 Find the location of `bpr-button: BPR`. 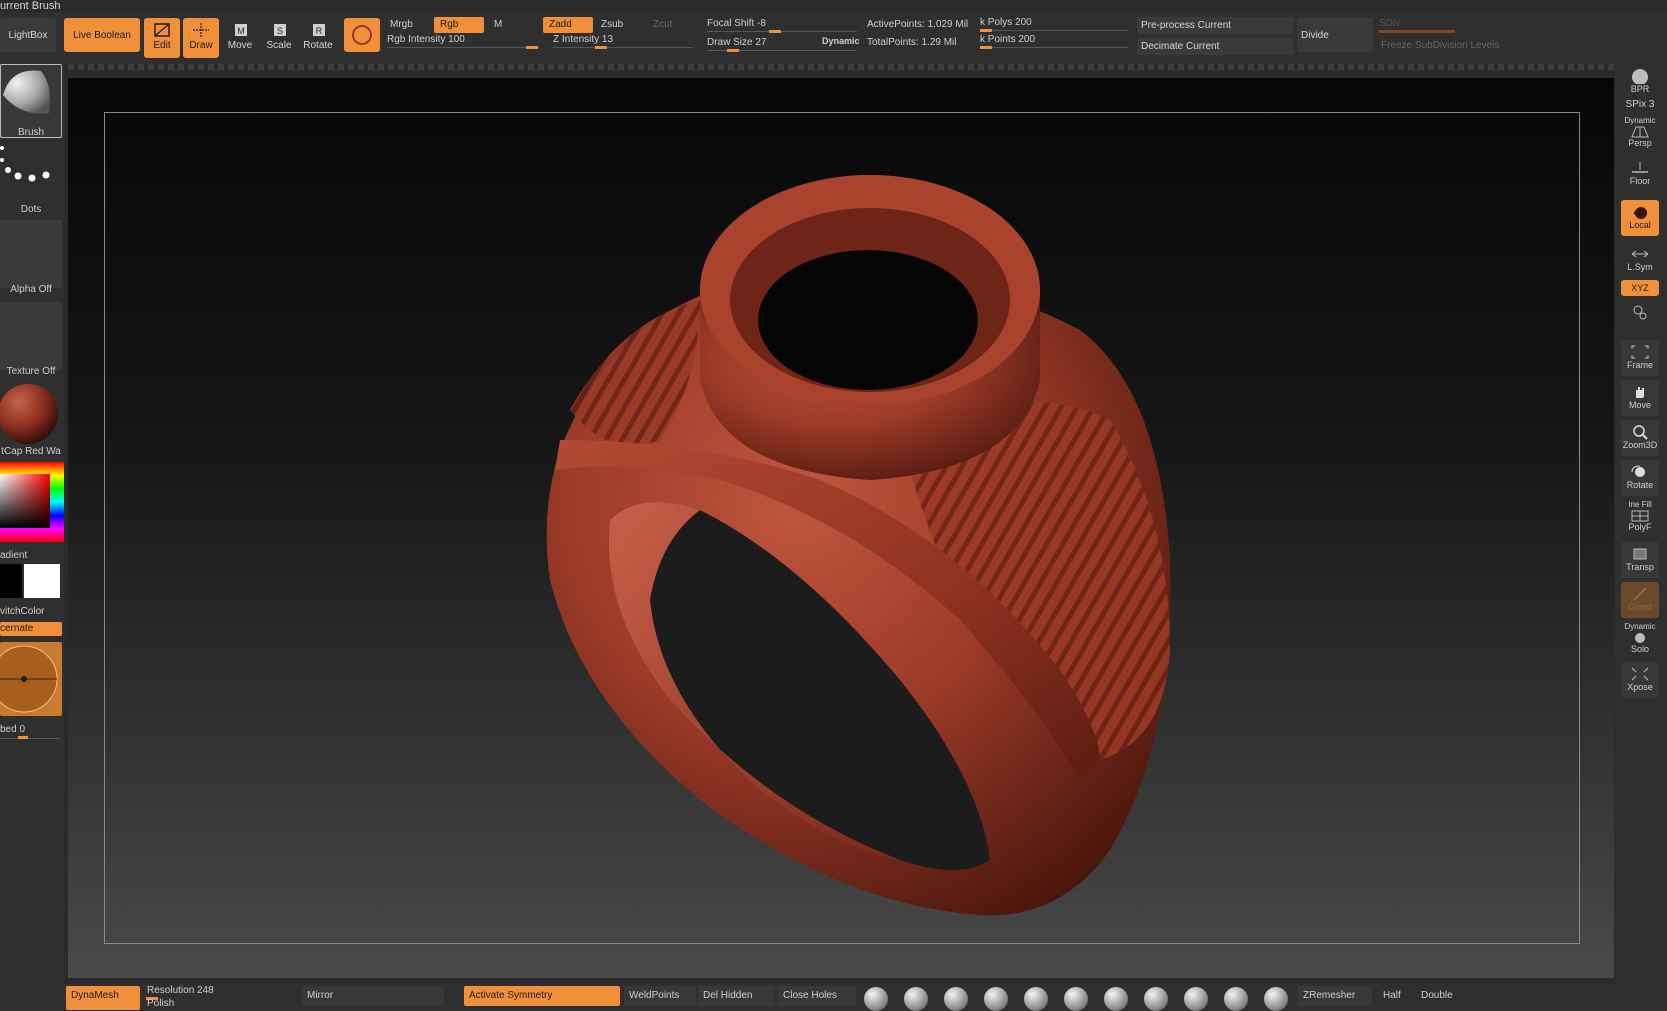

bpr-button: BPR is located at coordinates (1640, 81).